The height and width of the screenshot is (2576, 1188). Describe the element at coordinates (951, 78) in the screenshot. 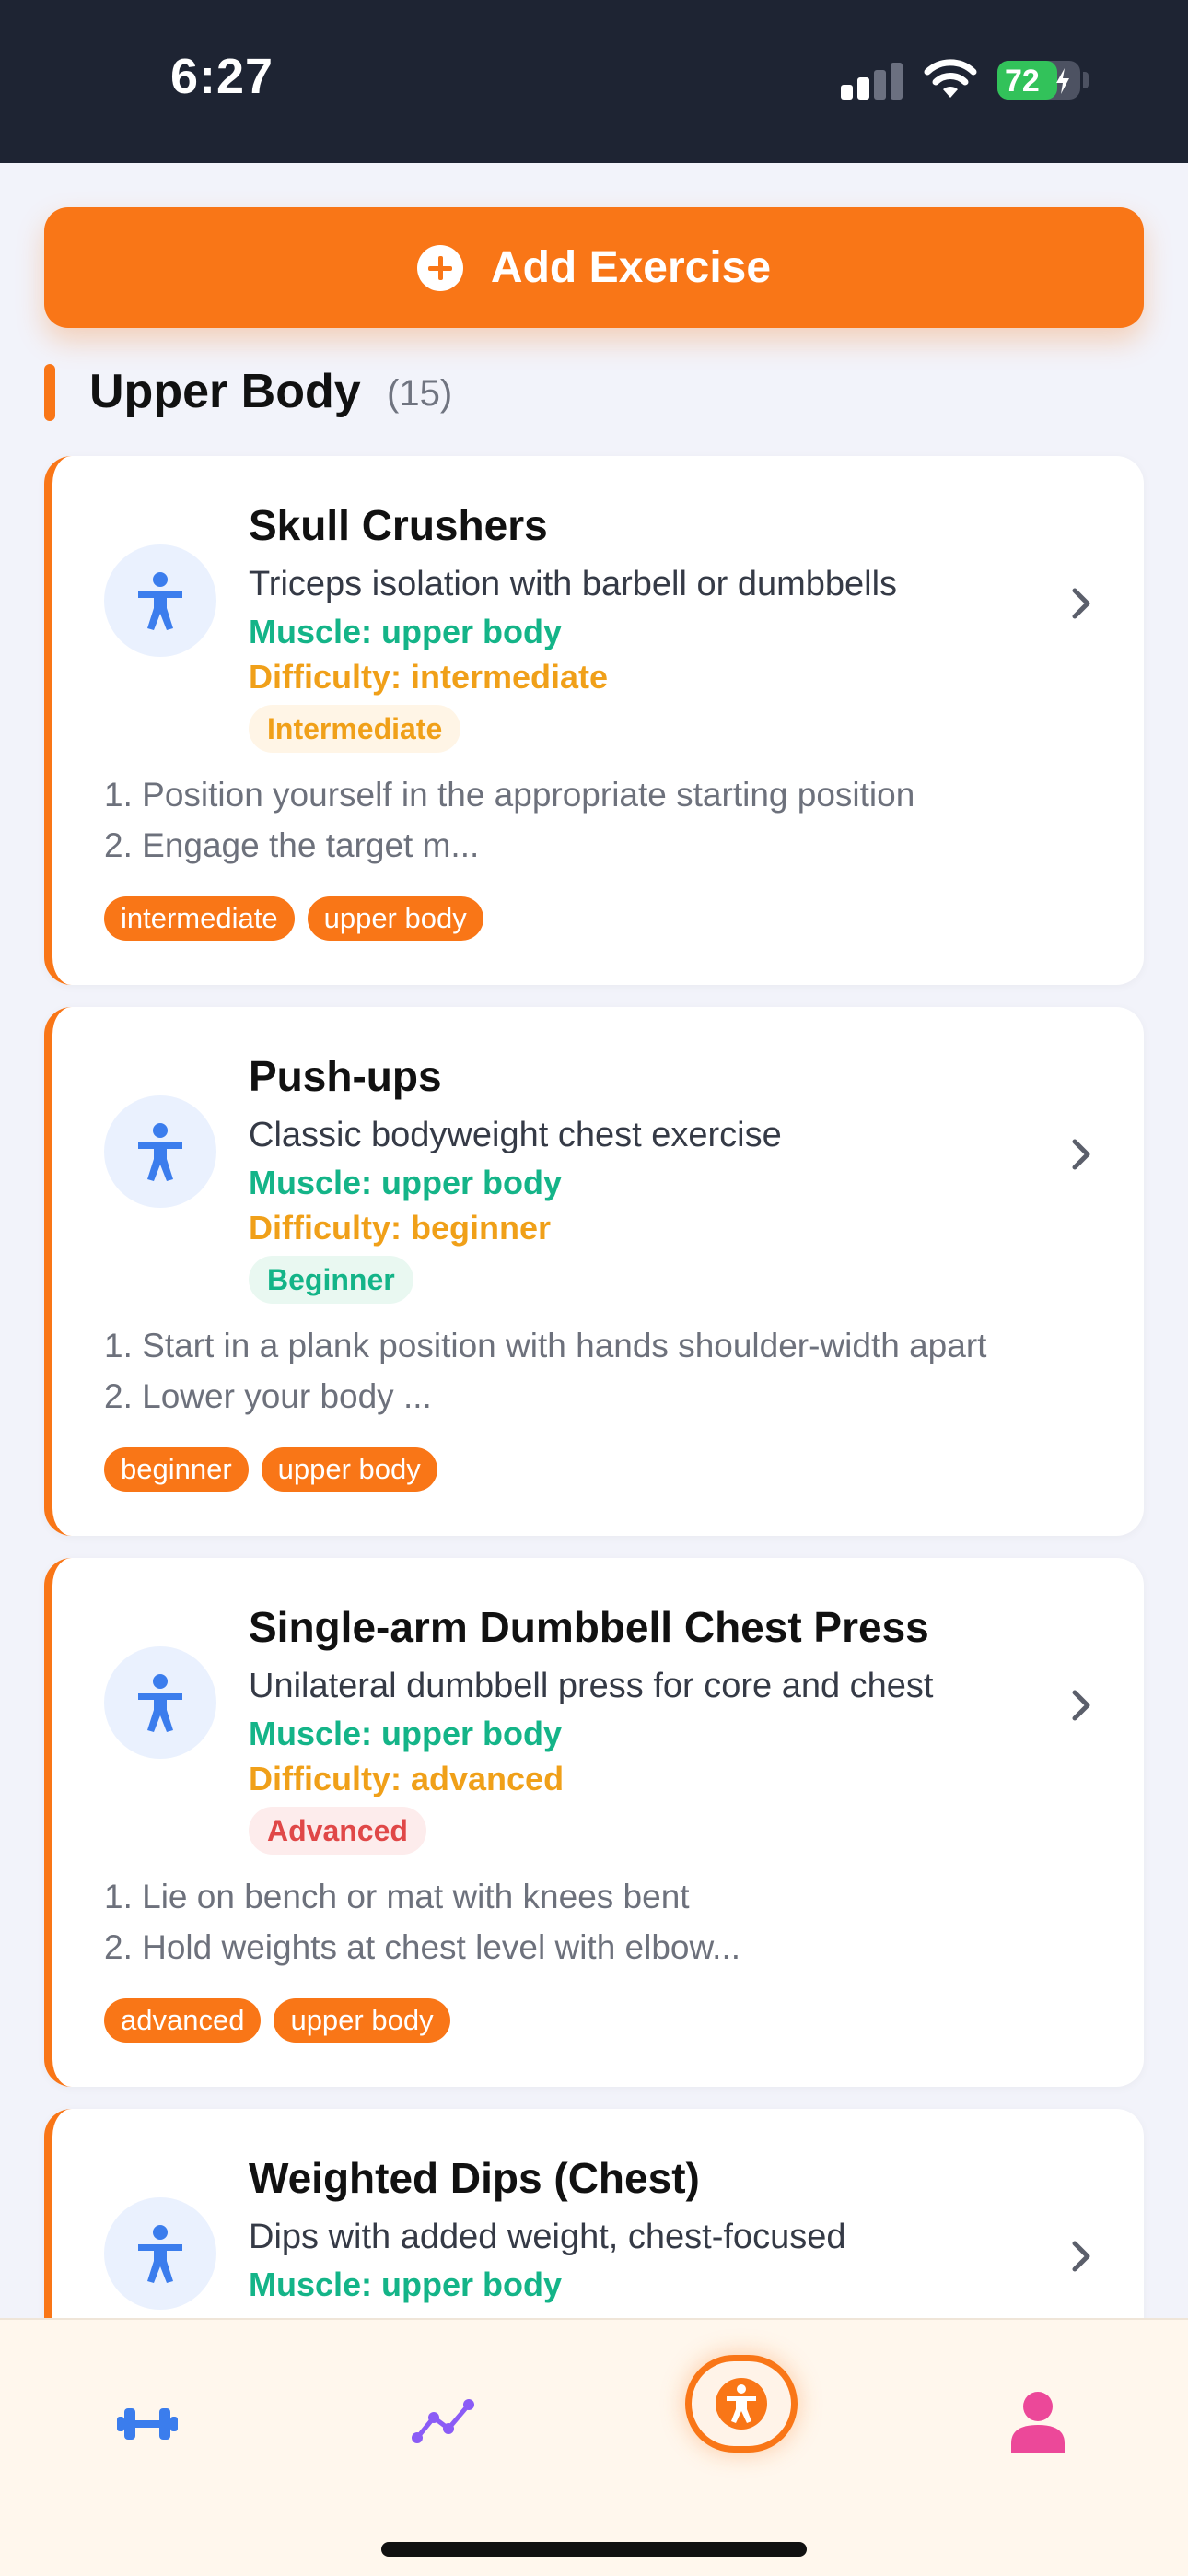

I see `wifi-icon` at that location.